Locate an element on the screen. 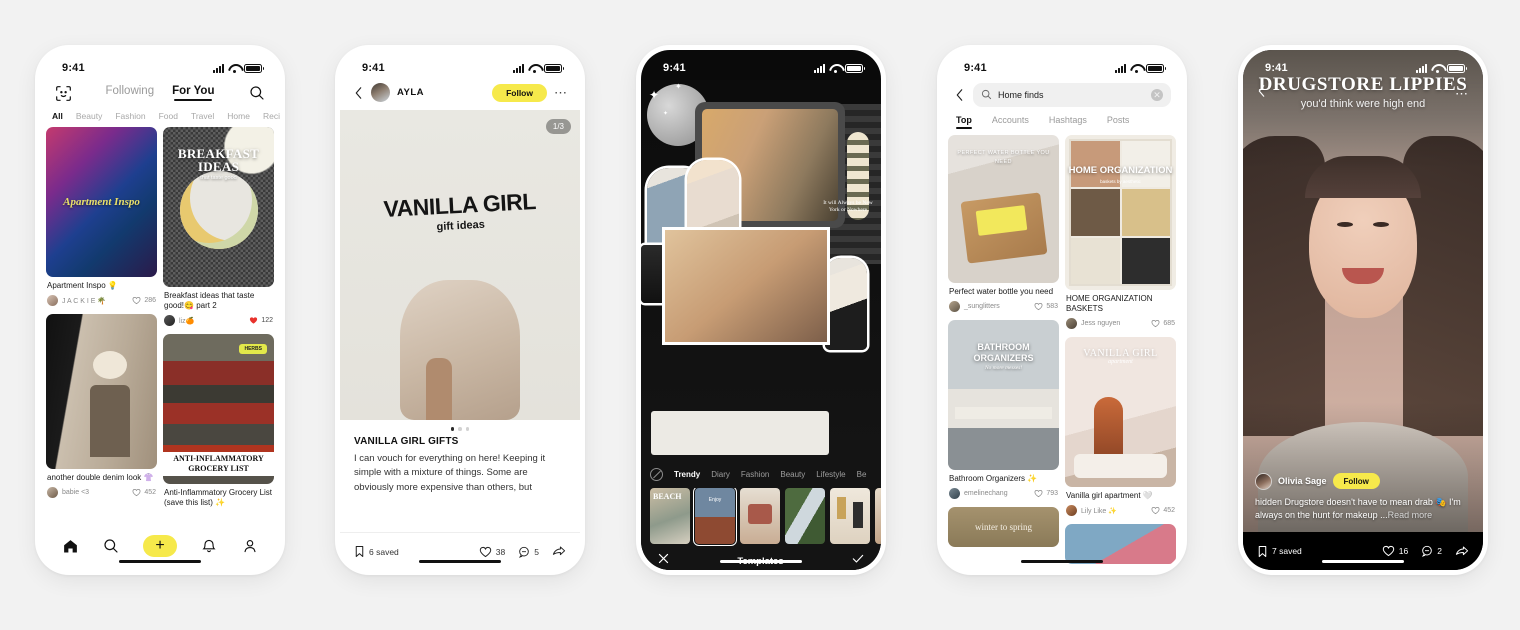 This screenshot has width=1520, height=630. post-username: AYLA is located at coordinates (441, 92).